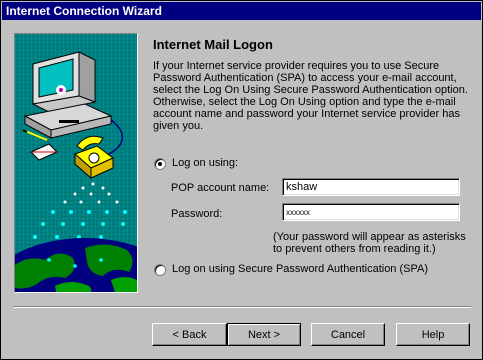 The width and height of the screenshot is (483, 360). I want to click on page-heading: Internet Mail Logon, so click(213, 44).